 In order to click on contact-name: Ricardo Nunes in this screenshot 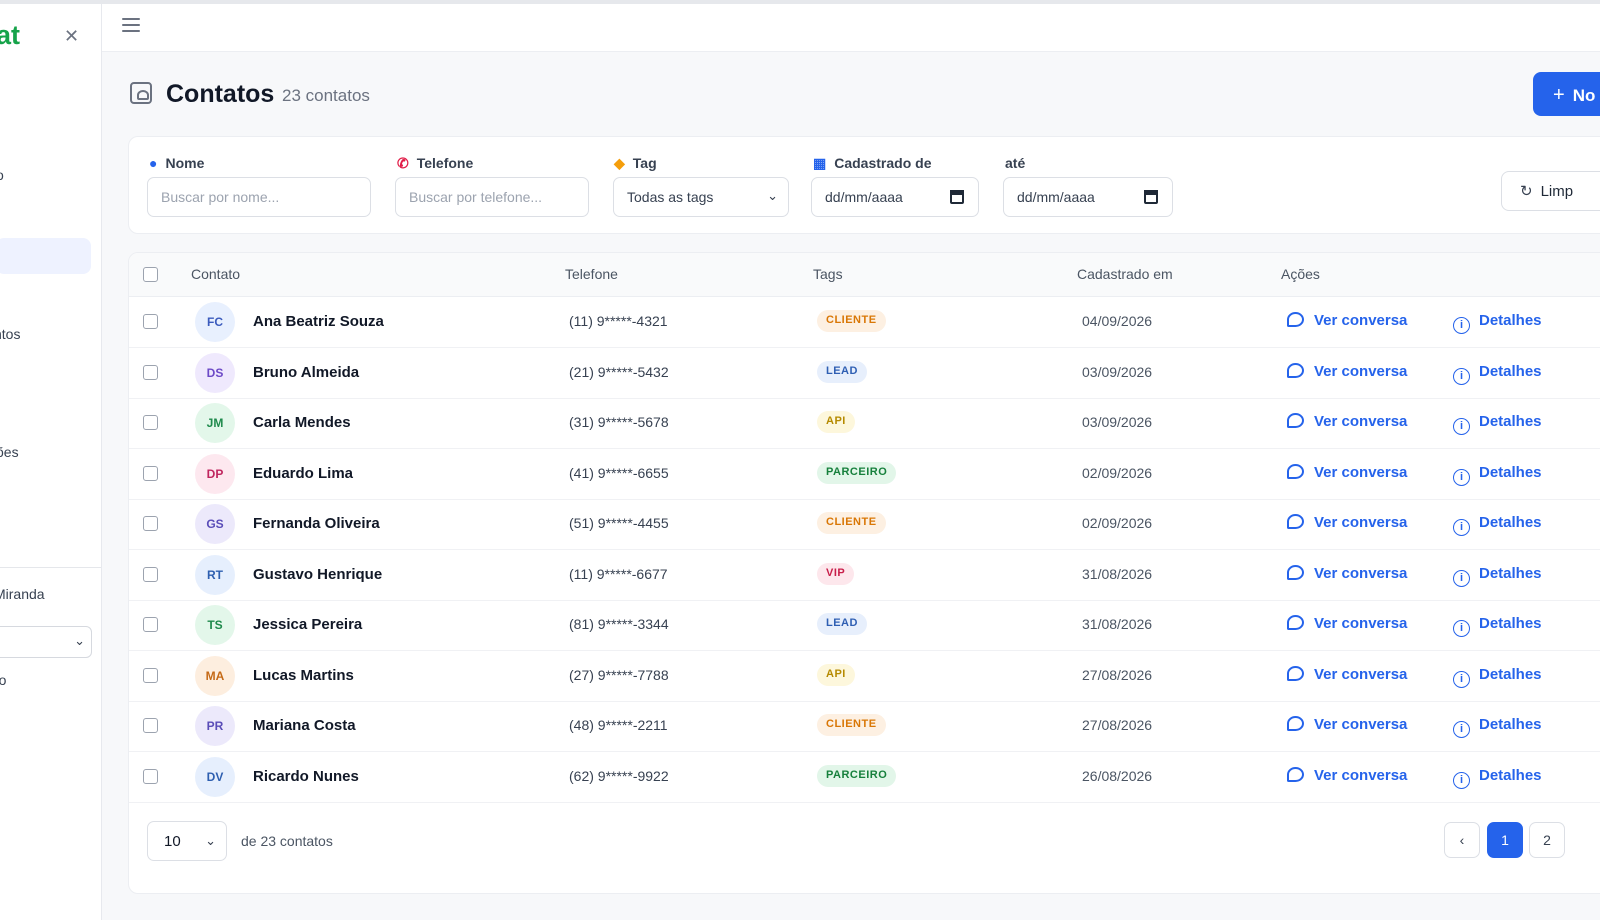, I will do `click(306, 776)`.